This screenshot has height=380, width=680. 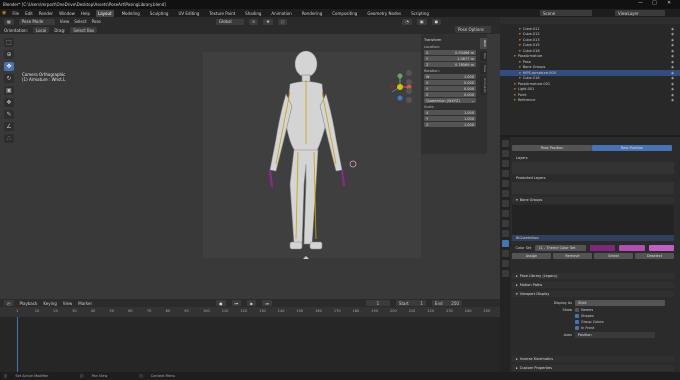 I want to click on camera-view-icon, so click(x=409, y=91).